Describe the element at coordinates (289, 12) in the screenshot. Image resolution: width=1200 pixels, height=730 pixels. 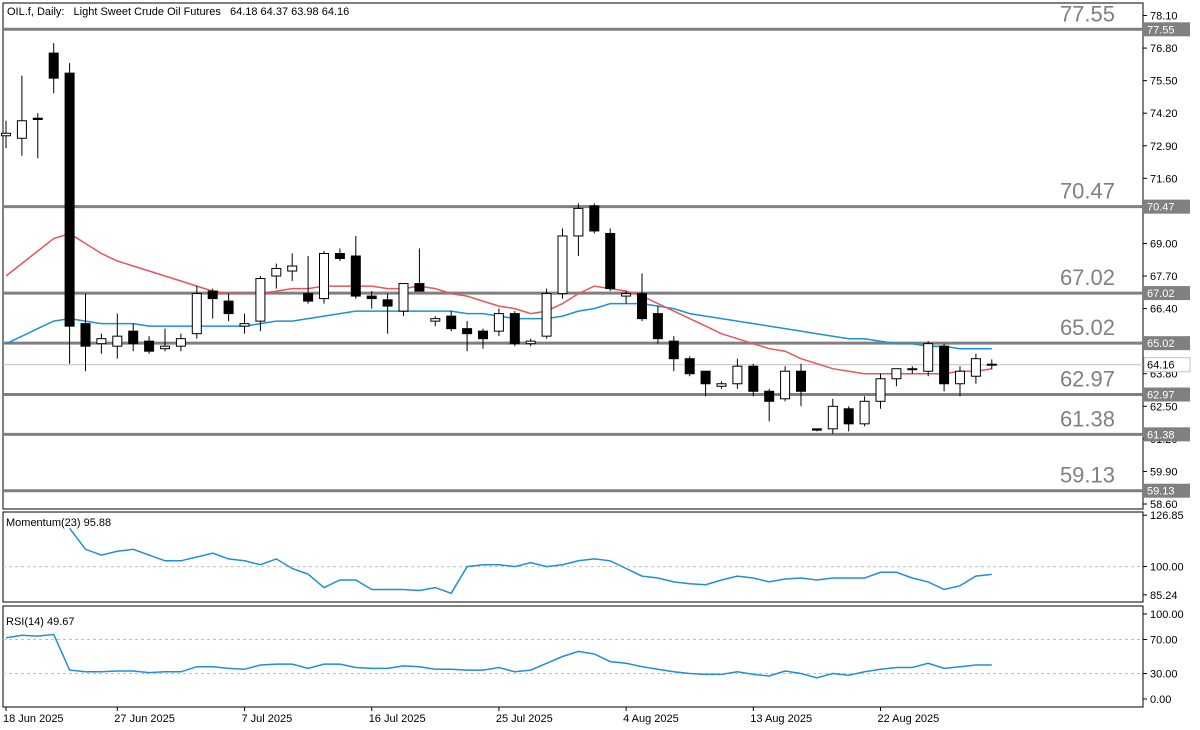
I see `ohlc-values: 64.18 64.37 63.98 64.16` at that location.